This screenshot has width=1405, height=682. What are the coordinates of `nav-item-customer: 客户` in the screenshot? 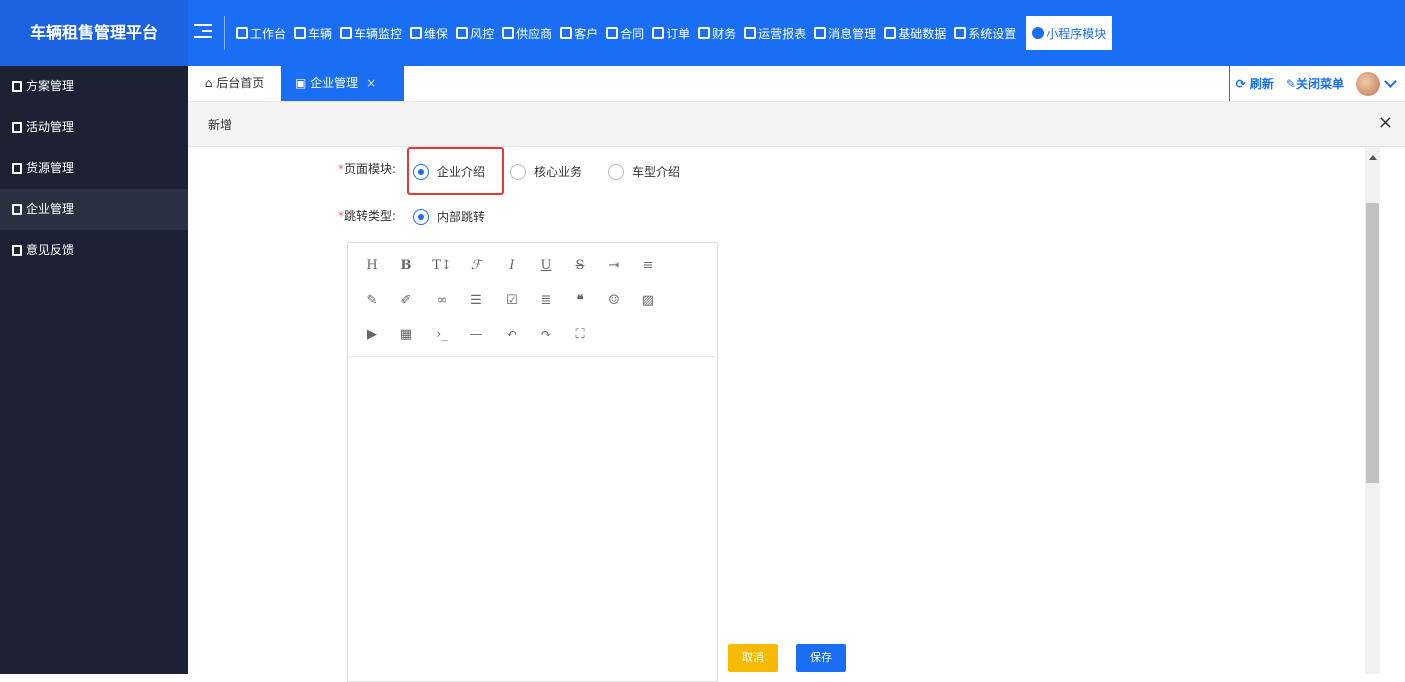 It's located at (579, 33).